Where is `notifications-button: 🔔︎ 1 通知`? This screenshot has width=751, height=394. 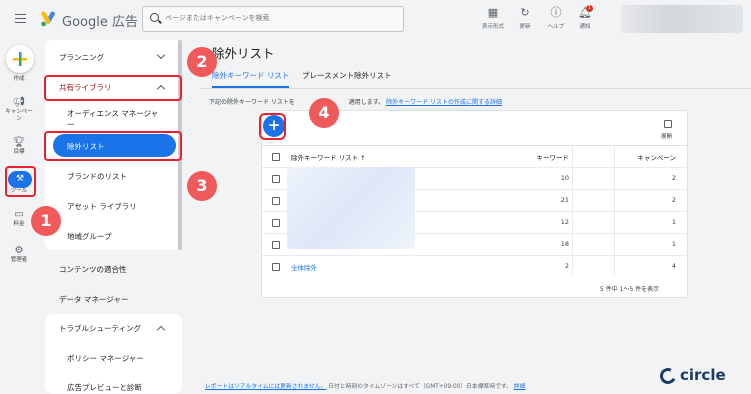 notifications-button: 🔔︎ 1 通知 is located at coordinates (585, 17).